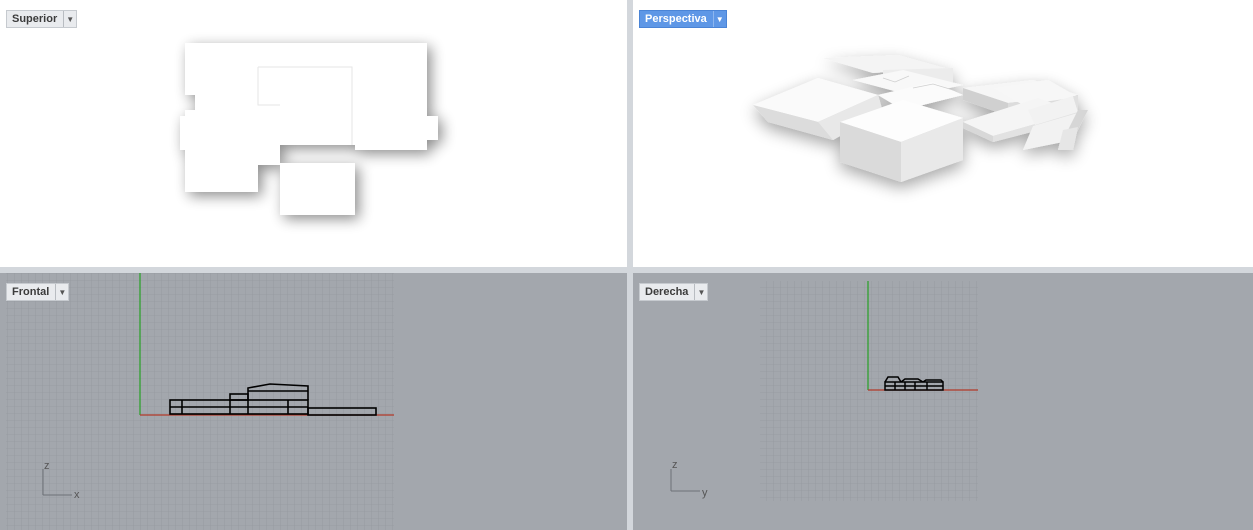  Describe the element at coordinates (317, 189) in the screenshot. I see `building-annex` at that location.